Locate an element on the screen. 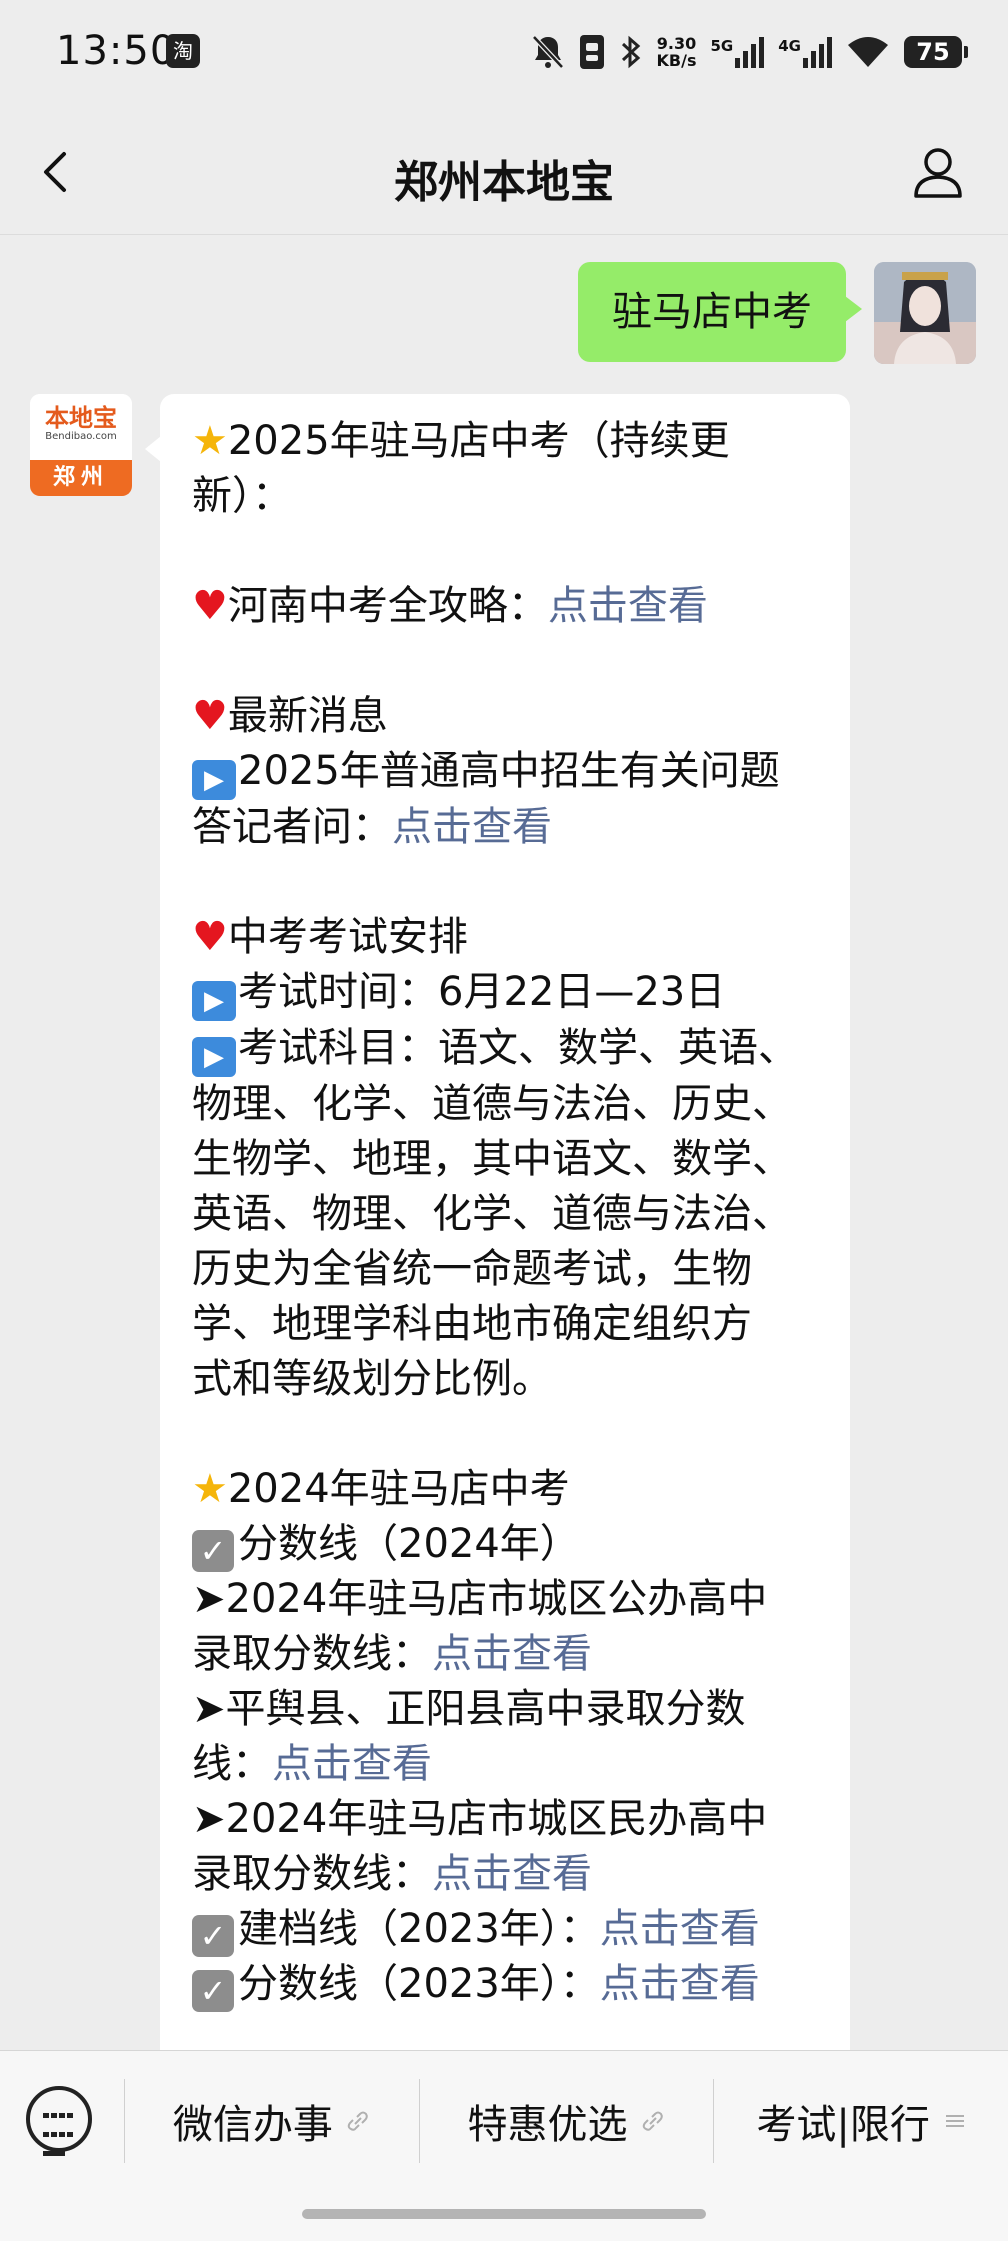 The image size is (1008, 2241). menu: 微信办事 特惠优选 考试|限行 is located at coordinates (566, 2121).